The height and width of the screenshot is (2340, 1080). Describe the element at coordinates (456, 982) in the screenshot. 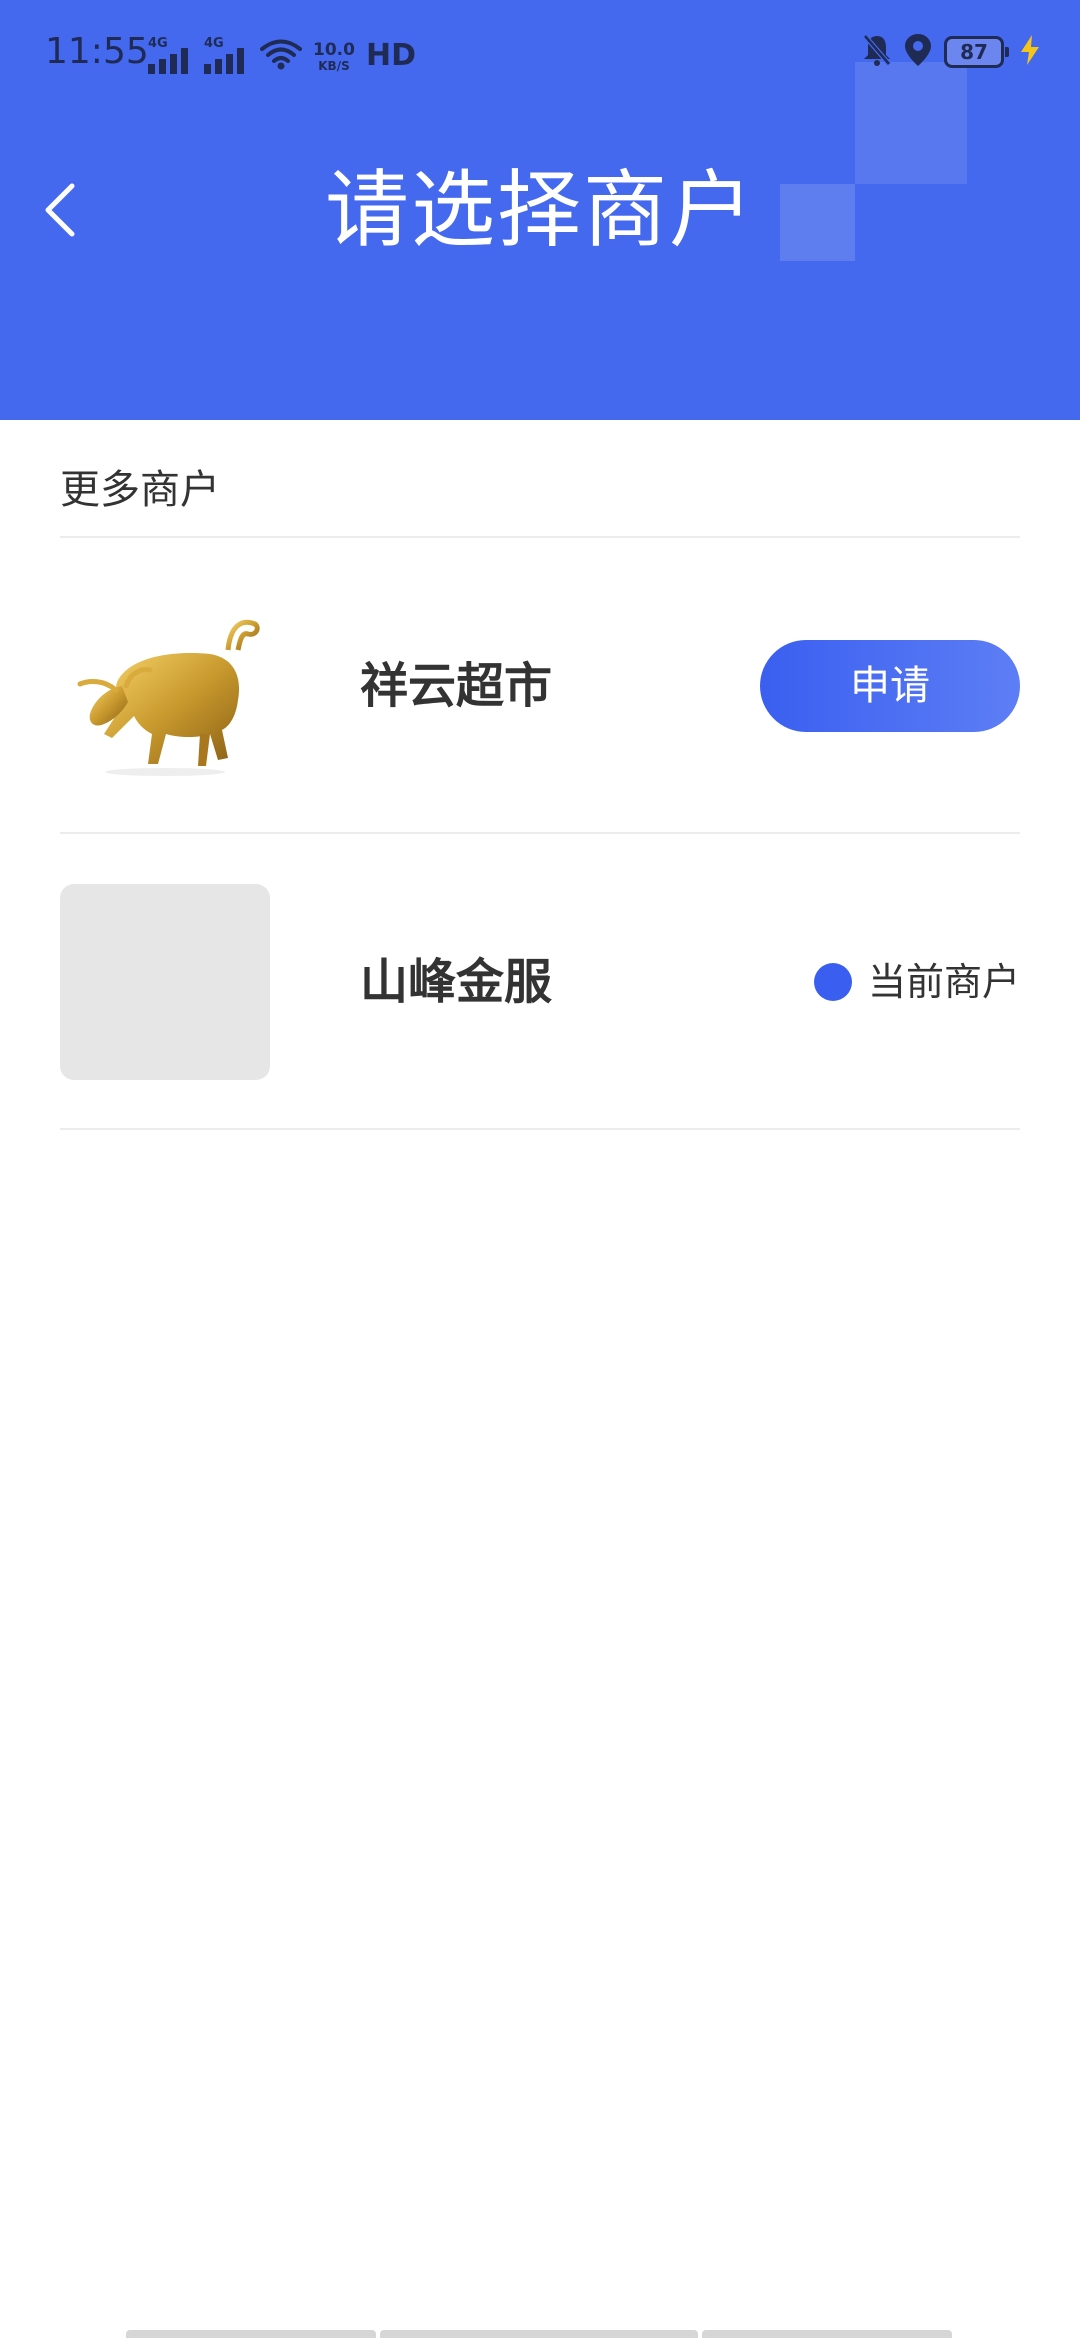

I see `merchant-name: 山峰金服` at that location.